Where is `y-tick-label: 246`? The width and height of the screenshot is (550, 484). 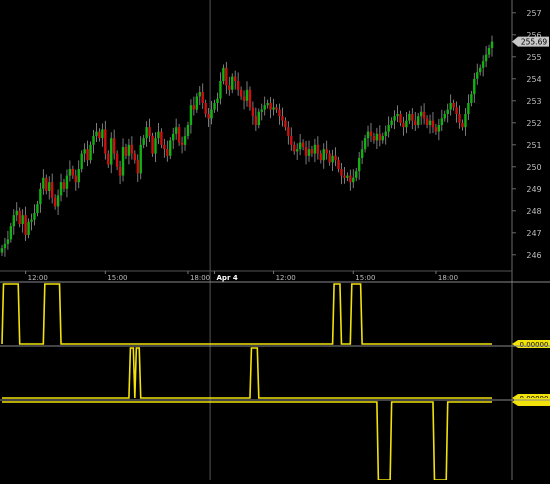 y-tick-label: 246 is located at coordinates (533, 255).